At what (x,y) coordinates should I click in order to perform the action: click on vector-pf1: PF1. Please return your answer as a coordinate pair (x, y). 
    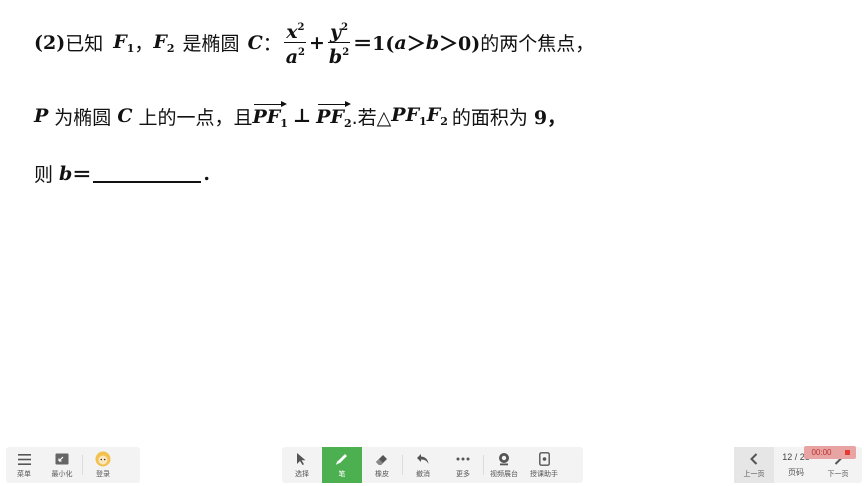
    Looking at the image, I should click on (270, 115).